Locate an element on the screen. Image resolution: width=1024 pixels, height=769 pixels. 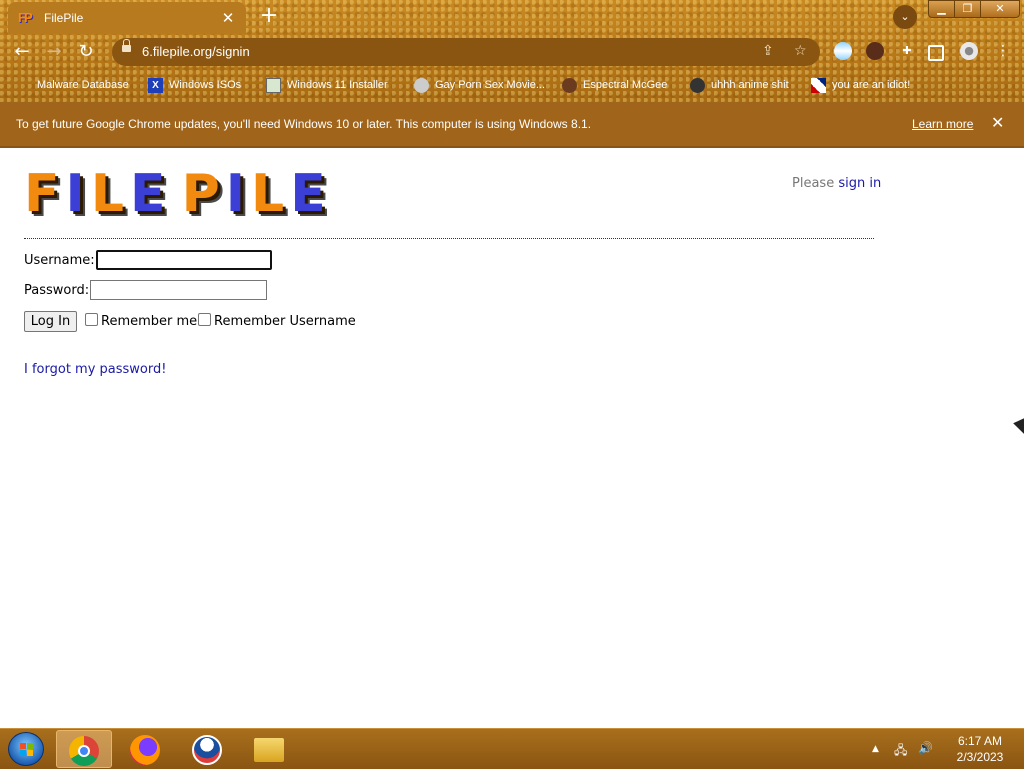
new-tab-button: + is located at coordinates (269, 16).